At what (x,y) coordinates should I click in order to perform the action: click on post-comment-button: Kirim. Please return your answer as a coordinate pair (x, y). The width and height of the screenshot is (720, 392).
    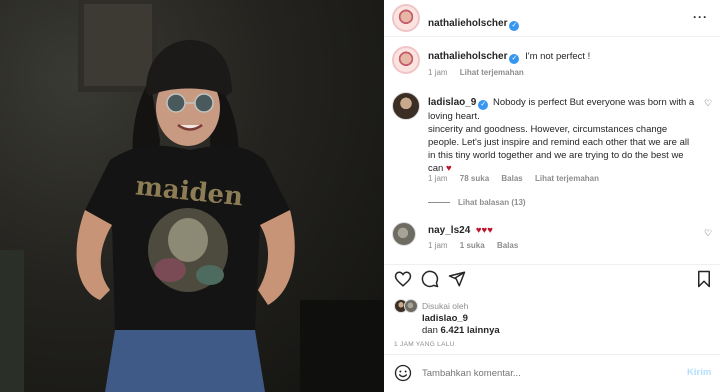
    Looking at the image, I should click on (699, 372).